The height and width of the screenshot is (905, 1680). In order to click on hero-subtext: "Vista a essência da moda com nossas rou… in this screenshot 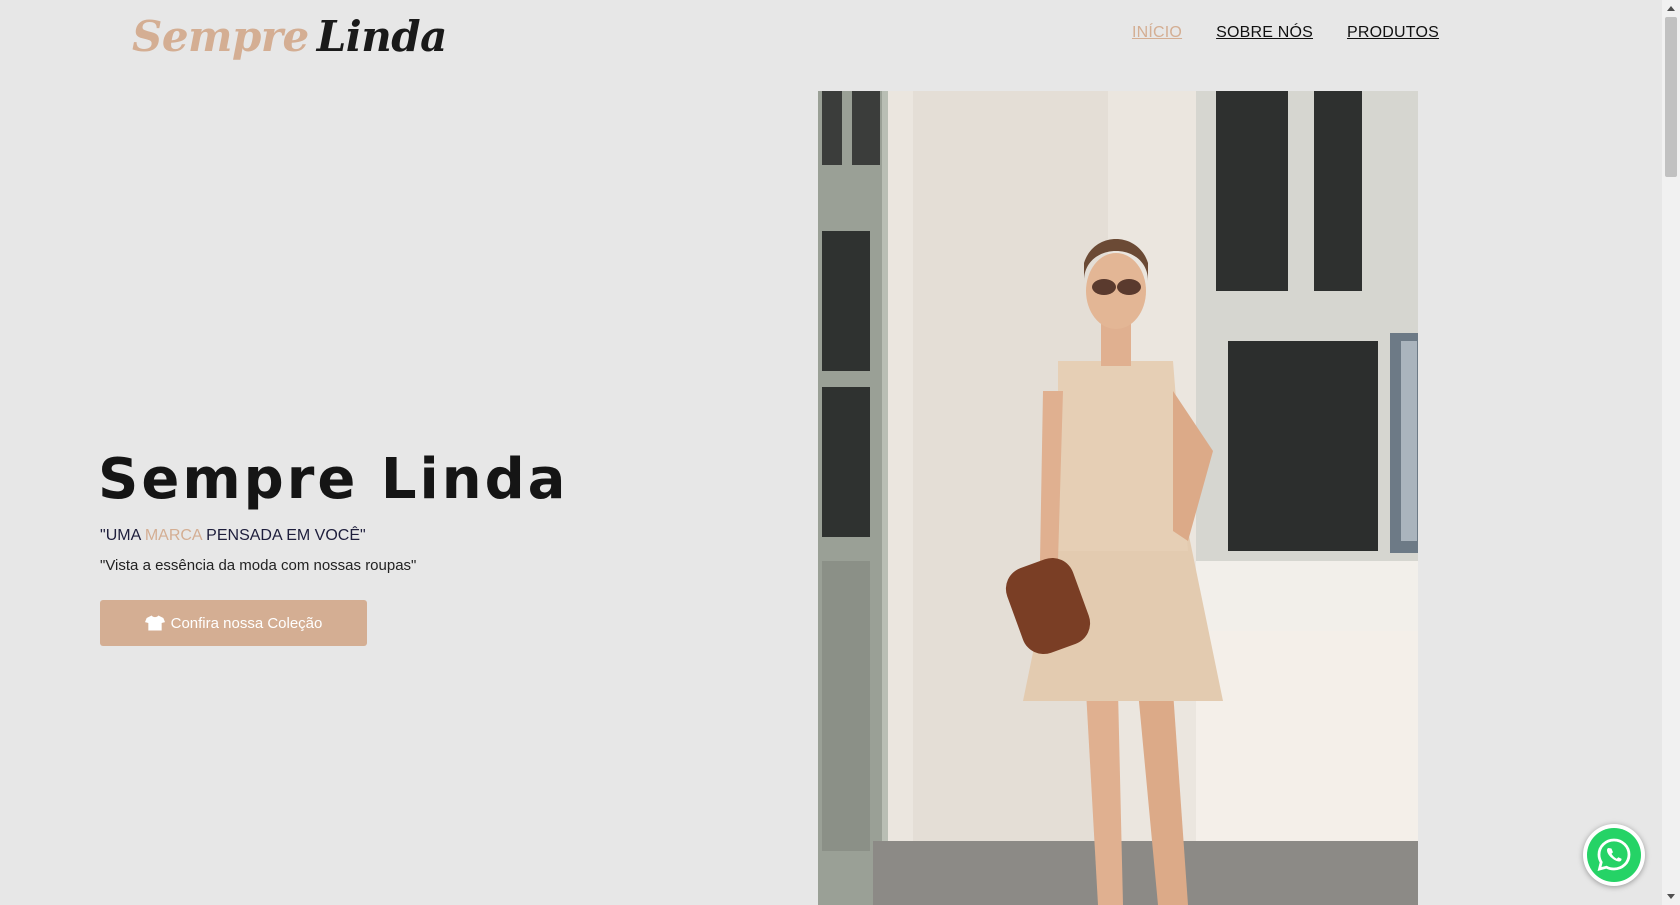, I will do `click(258, 565)`.